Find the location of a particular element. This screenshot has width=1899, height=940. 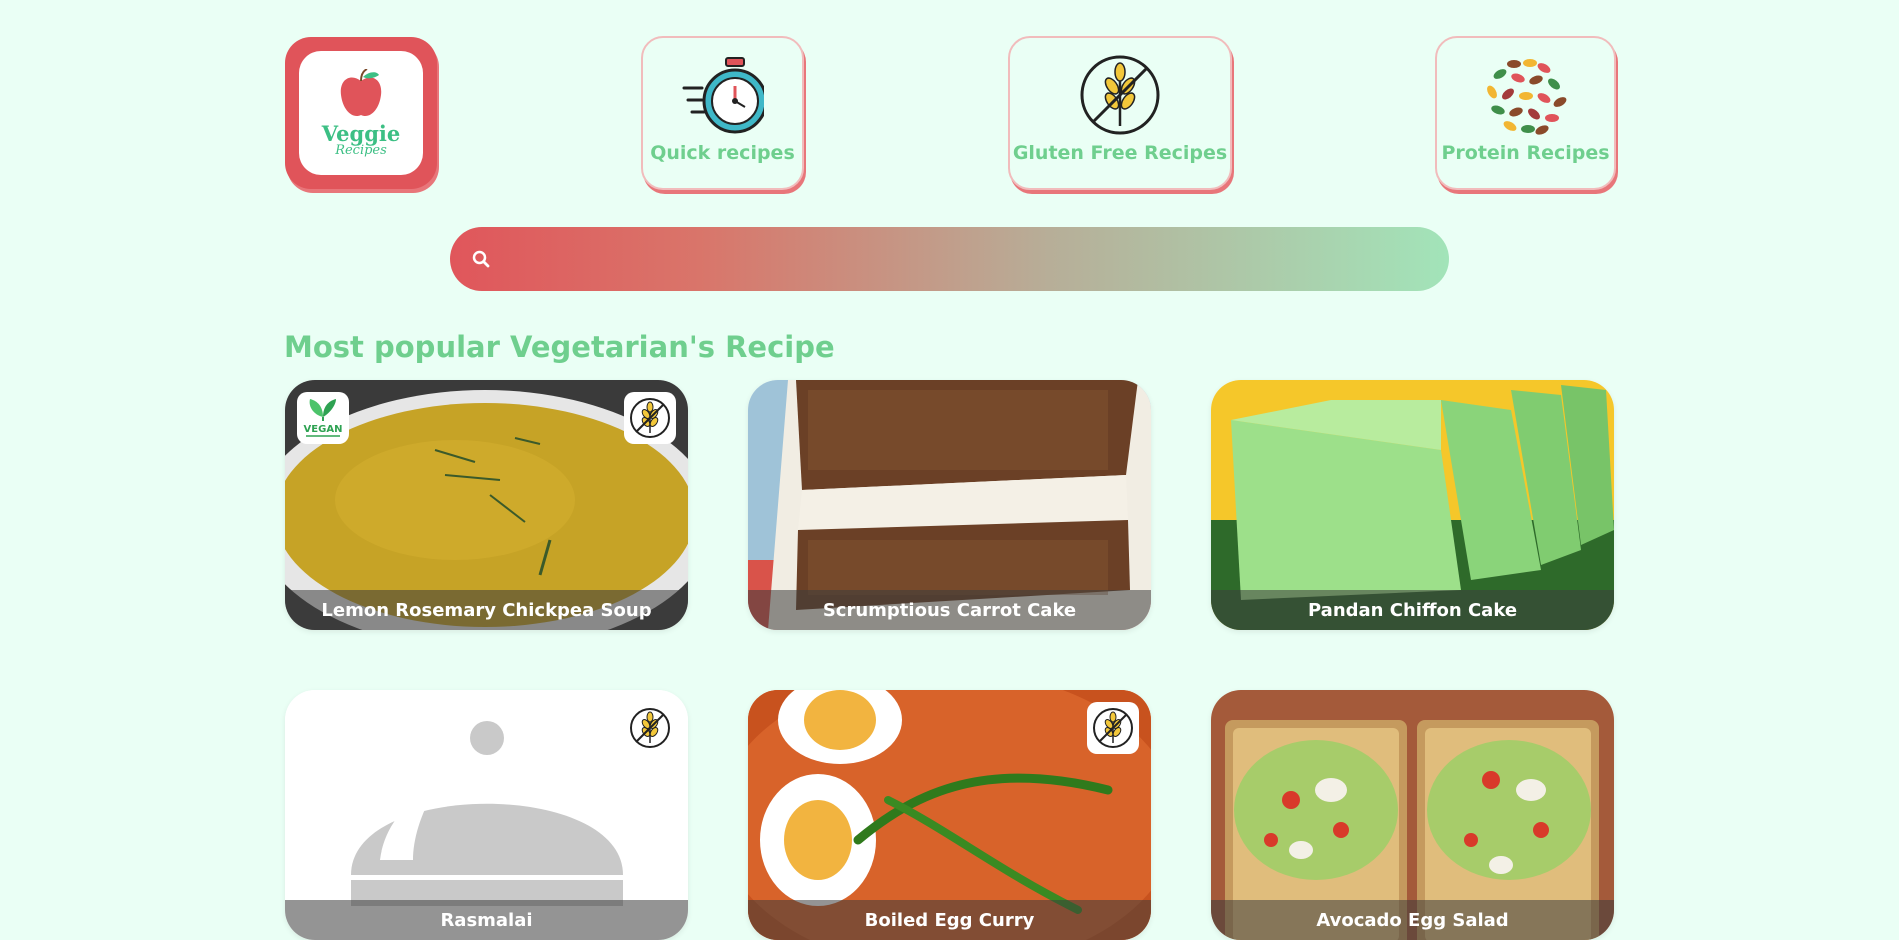

section-title: Most popular Vegetarian's Recipe is located at coordinates (559, 347).